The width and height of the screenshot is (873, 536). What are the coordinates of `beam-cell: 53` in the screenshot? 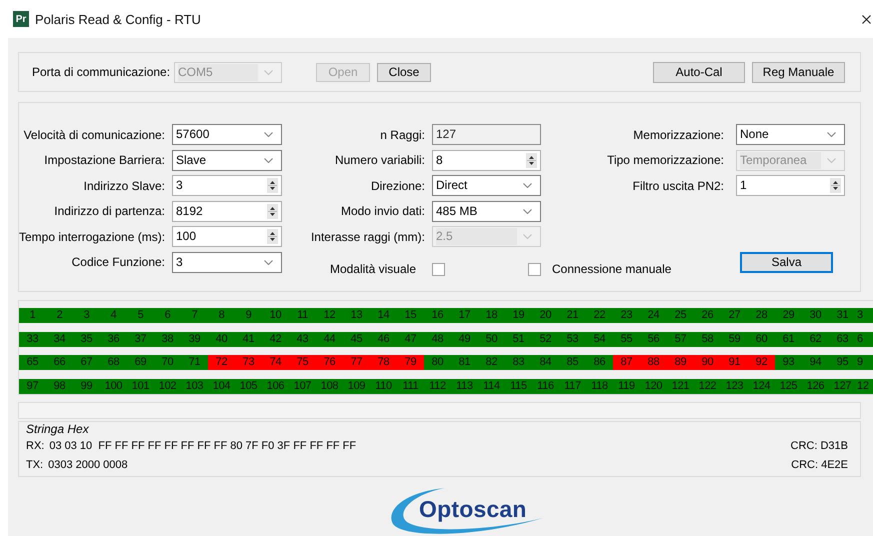 It's located at (572, 339).